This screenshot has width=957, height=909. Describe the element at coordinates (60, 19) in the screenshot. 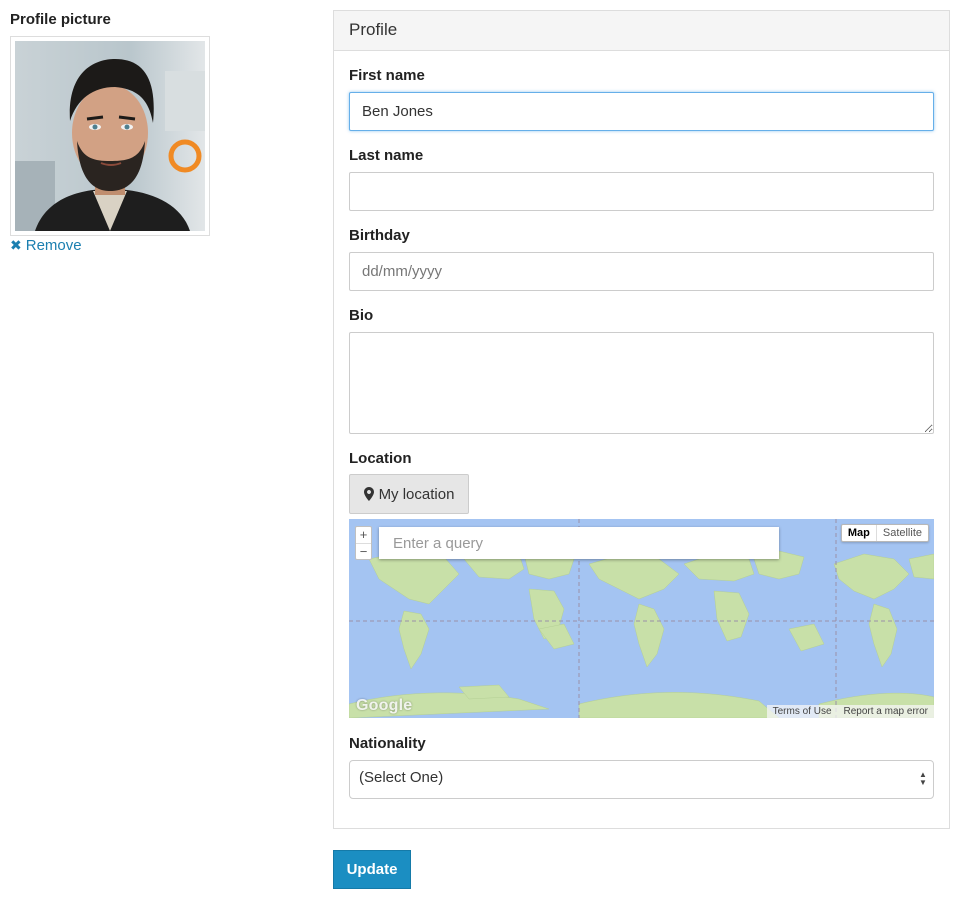

I see `profile-picture-title: Profile picture` at that location.